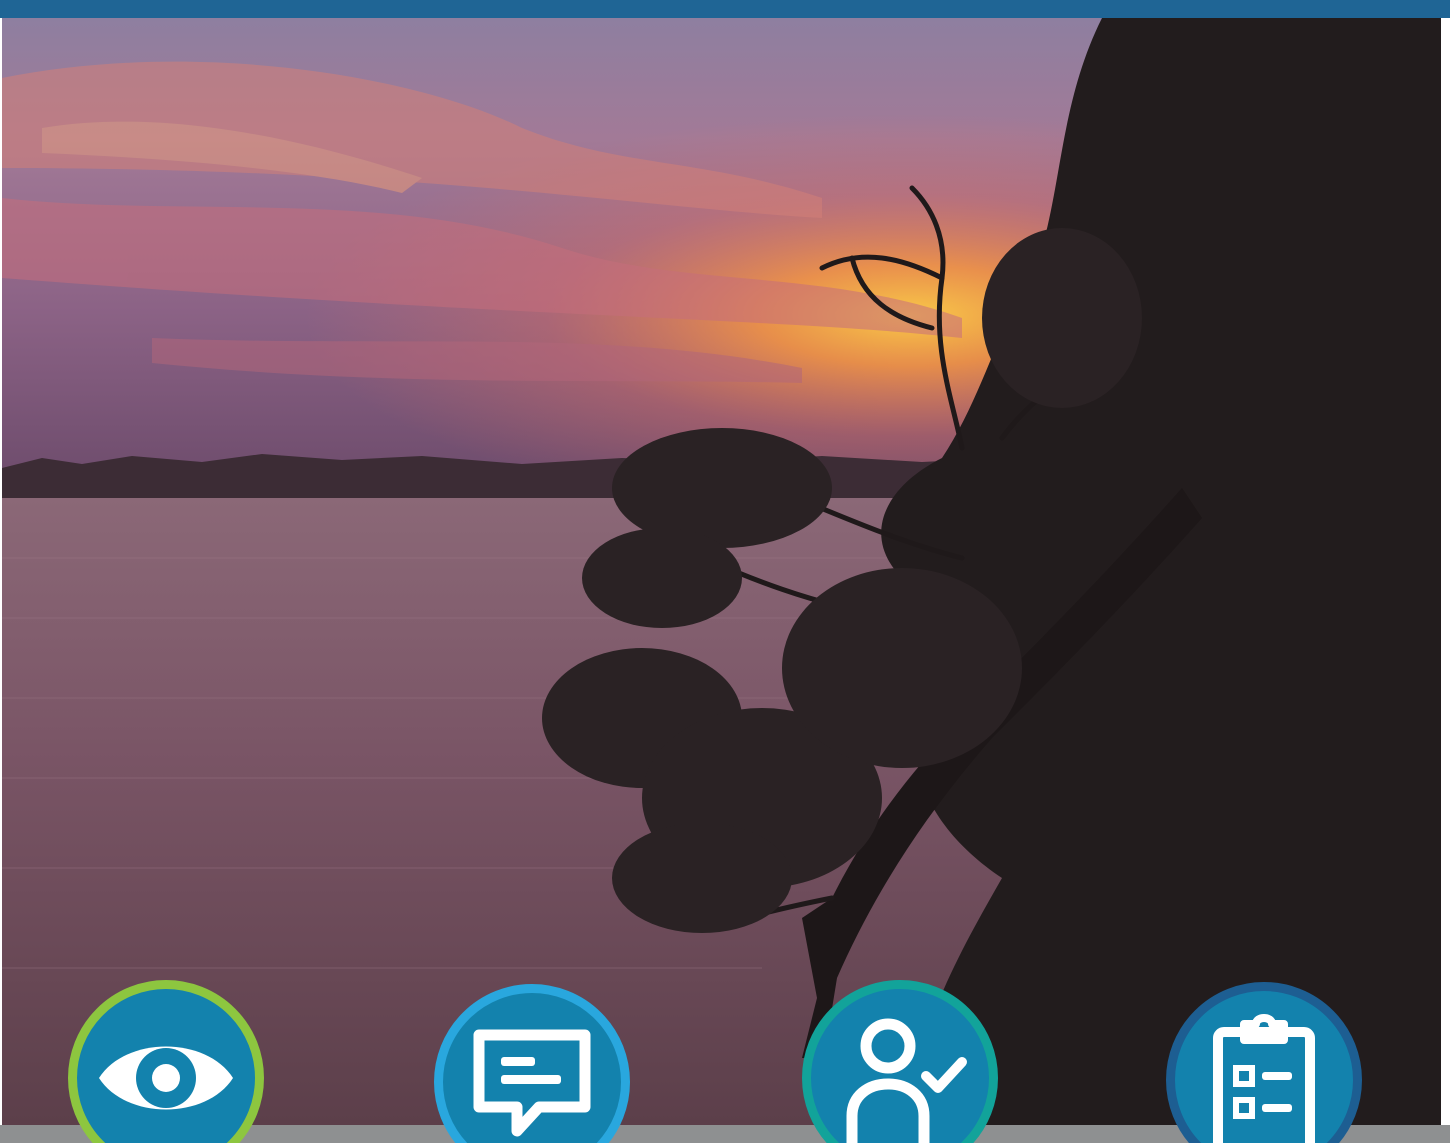 The width and height of the screenshot is (1450, 1143). Describe the element at coordinates (1445, 571) in the screenshot. I see `right-edge-margin` at that location.